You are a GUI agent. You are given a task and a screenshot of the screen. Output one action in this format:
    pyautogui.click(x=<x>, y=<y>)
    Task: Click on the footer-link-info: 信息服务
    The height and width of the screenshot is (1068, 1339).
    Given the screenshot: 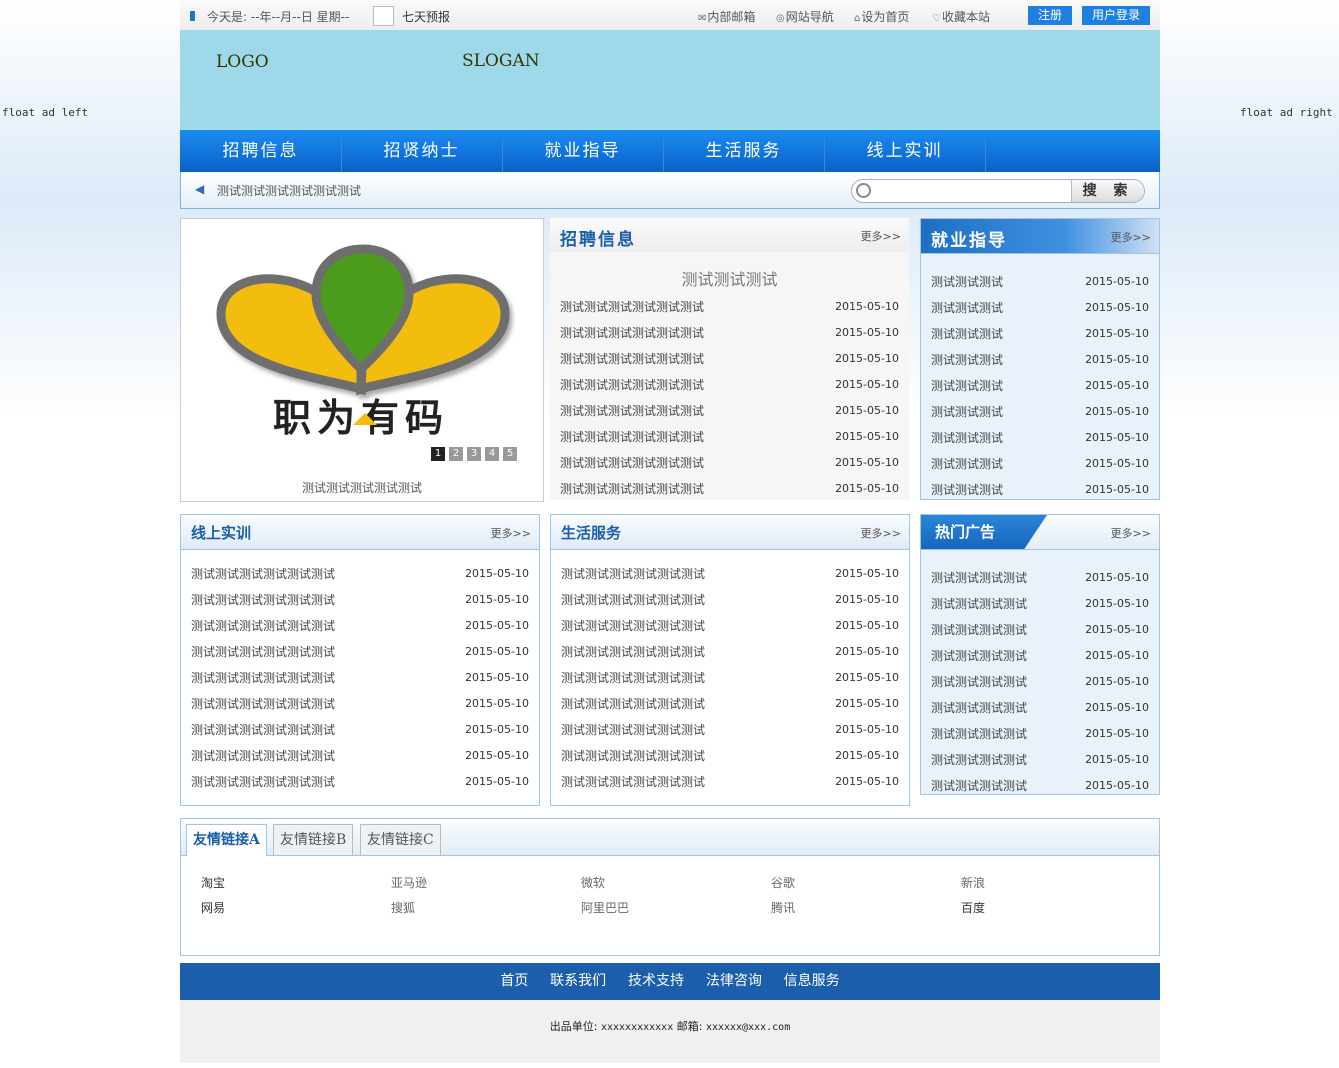 What is the action you would take?
    pyautogui.click(x=812, y=981)
    